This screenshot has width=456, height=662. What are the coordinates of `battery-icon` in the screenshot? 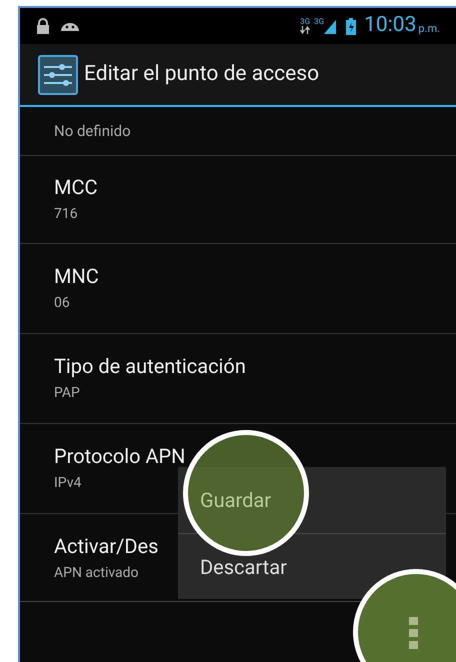 It's located at (351, 26).